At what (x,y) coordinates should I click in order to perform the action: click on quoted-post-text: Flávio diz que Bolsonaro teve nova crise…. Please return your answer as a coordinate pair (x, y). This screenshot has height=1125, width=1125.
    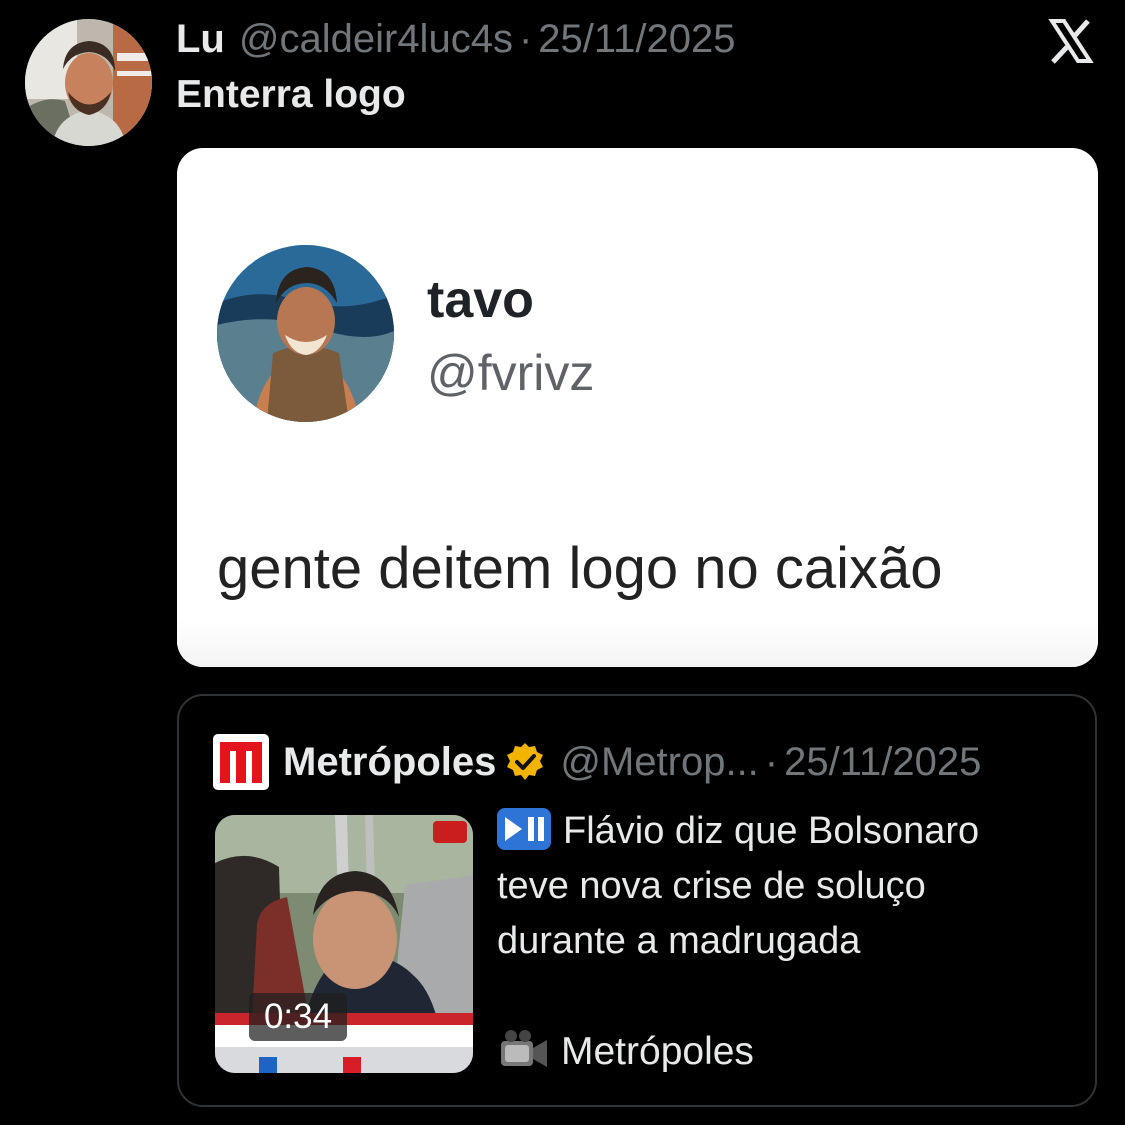
    Looking at the image, I should click on (777, 886).